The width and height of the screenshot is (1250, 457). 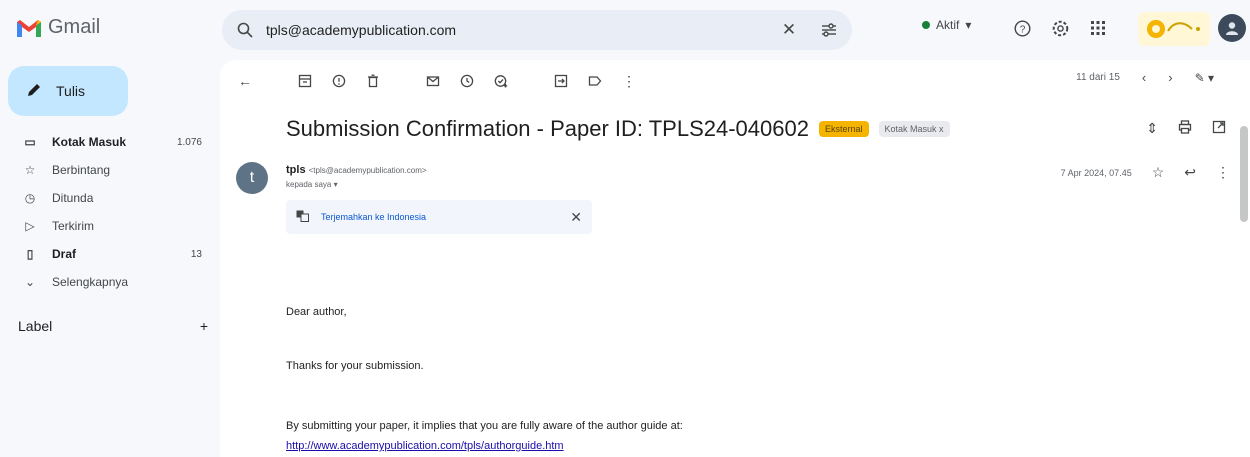 What do you see at coordinates (302, 217) in the screenshot?
I see `translate-icon` at bounding box center [302, 217].